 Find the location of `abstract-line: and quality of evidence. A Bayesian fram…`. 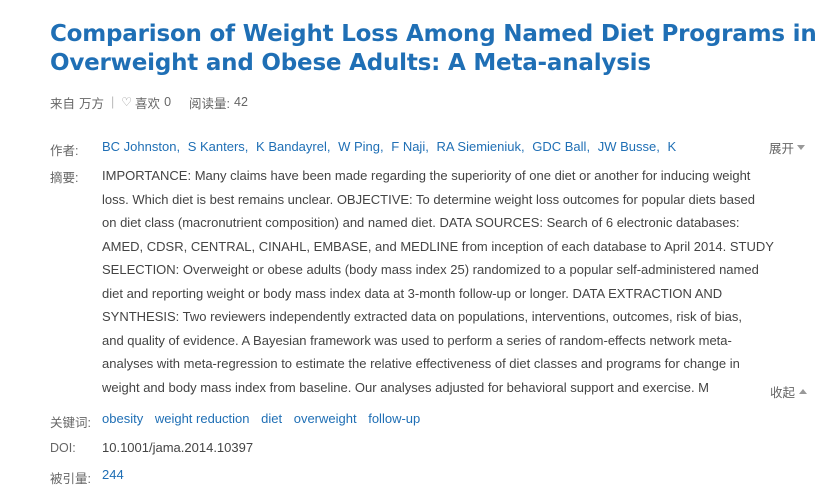

abstract-line: and quality of evidence. A Bayesian fram… is located at coordinates (417, 340).